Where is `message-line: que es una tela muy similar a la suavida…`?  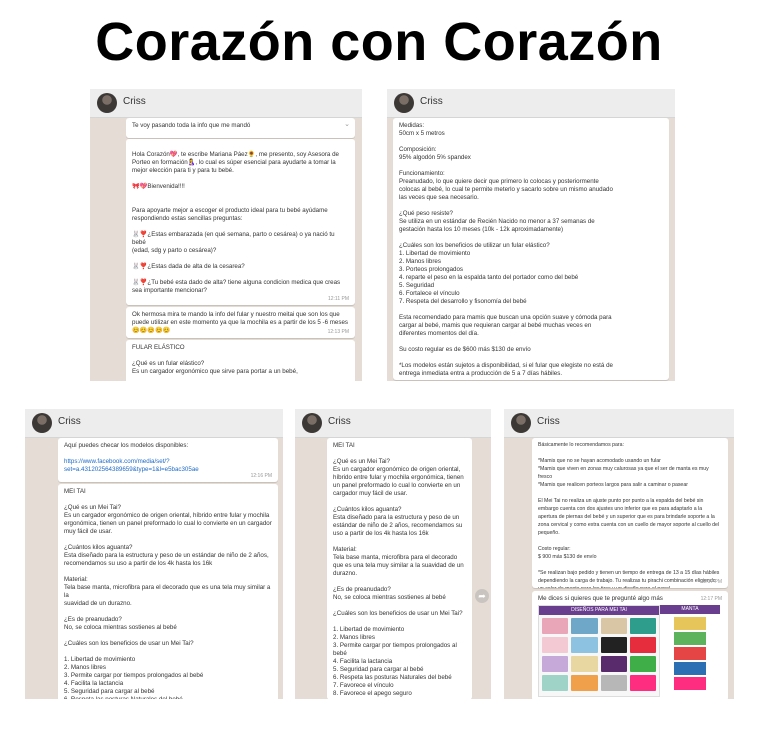
message-line: que es una tela muy similar a la suavida… is located at coordinates (398, 565).